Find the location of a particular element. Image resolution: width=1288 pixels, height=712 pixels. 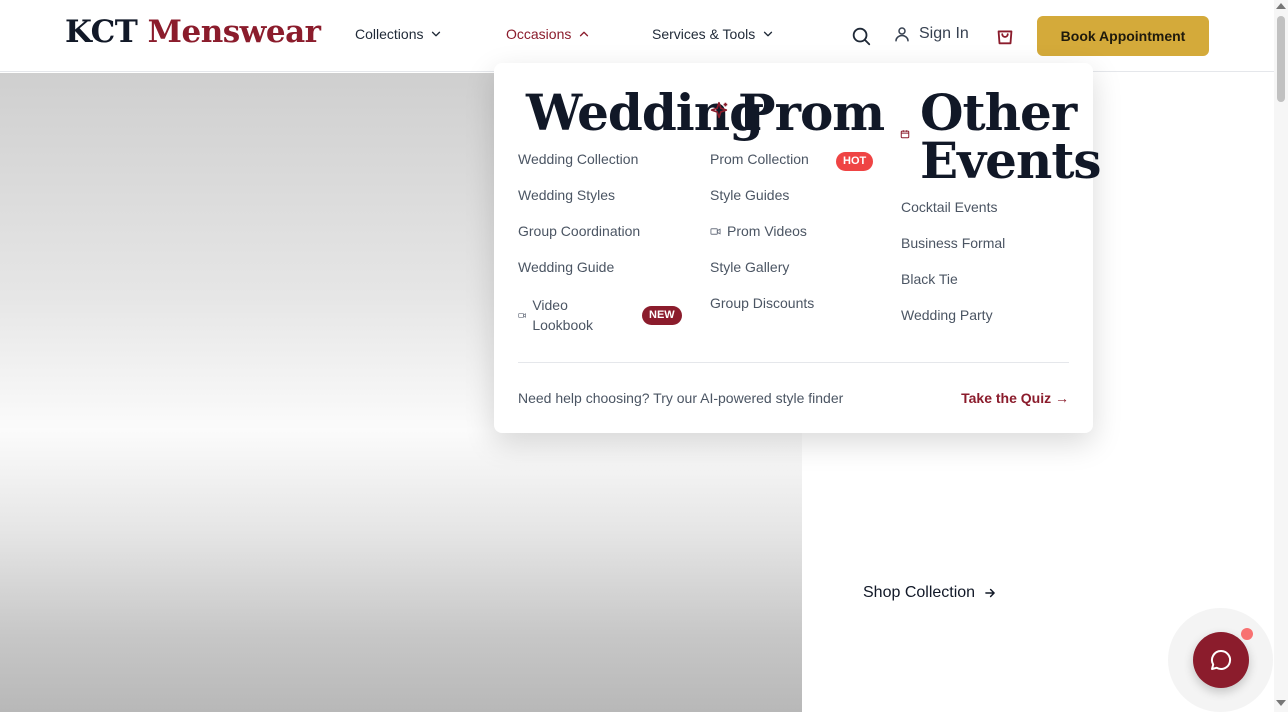

scroll-up-arrow is located at coordinates (1281, 6).